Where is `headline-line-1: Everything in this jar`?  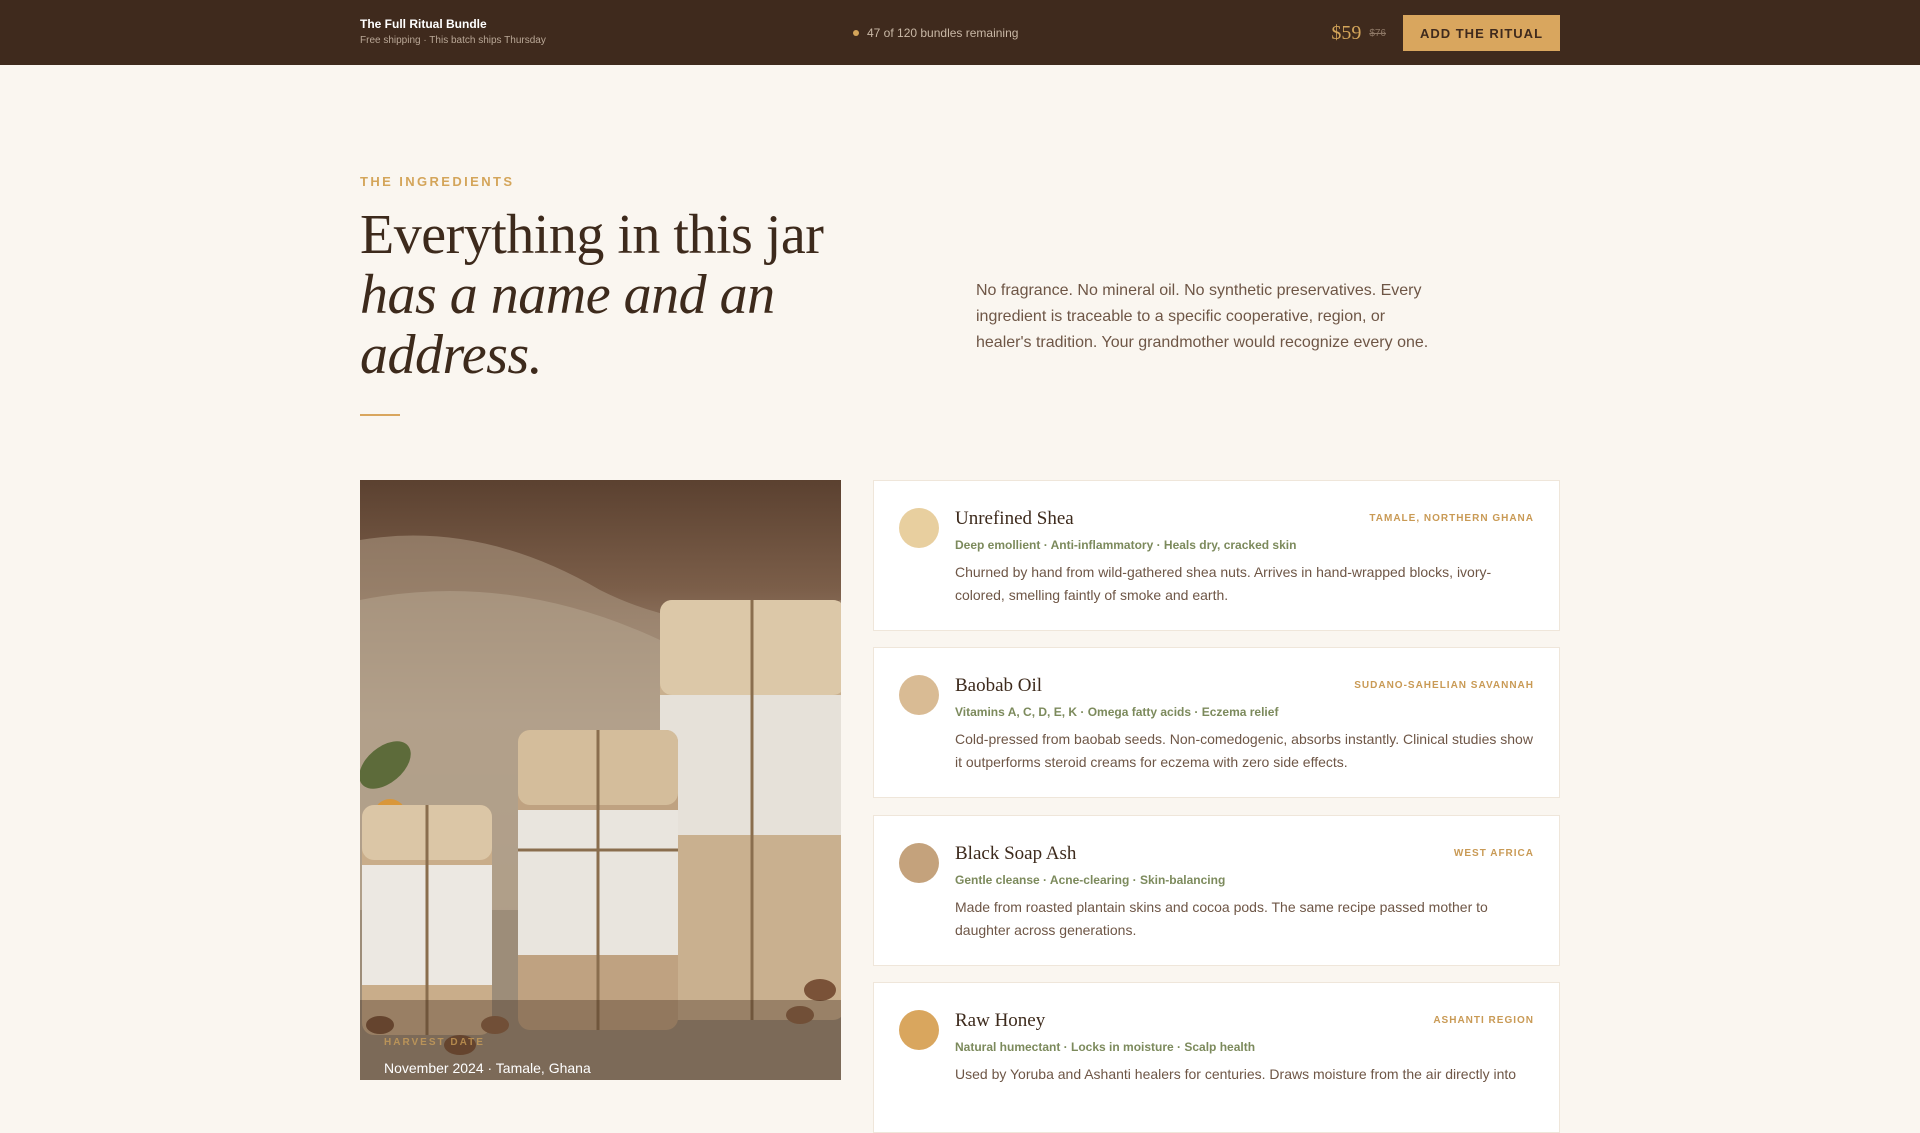
headline-line-1: Everything in this jar is located at coordinates (592, 235).